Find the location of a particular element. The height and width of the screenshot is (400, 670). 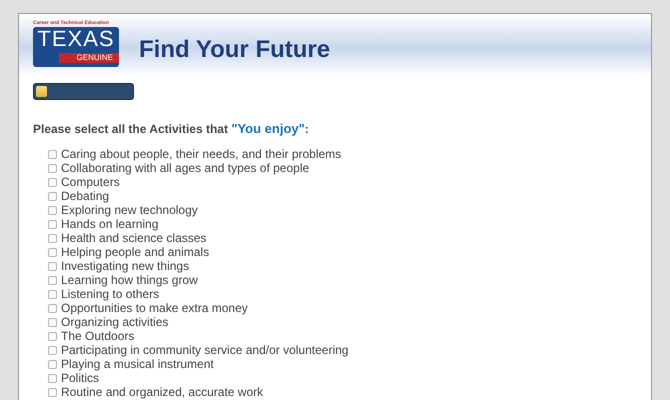

activity-label: Opportunities to make extra money is located at coordinates (154, 308).